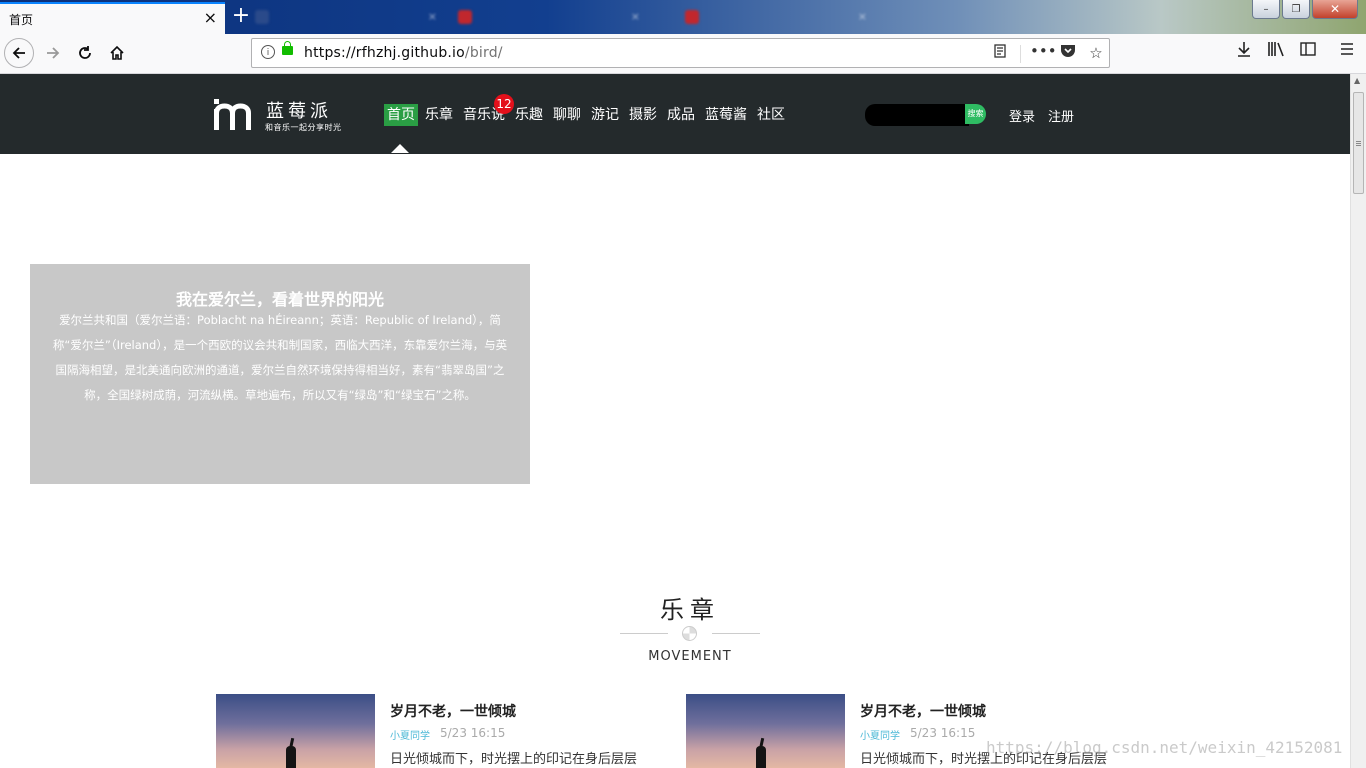  What do you see at coordinates (1347, 51) in the screenshot?
I see `menu-hamburger-icon` at bounding box center [1347, 51].